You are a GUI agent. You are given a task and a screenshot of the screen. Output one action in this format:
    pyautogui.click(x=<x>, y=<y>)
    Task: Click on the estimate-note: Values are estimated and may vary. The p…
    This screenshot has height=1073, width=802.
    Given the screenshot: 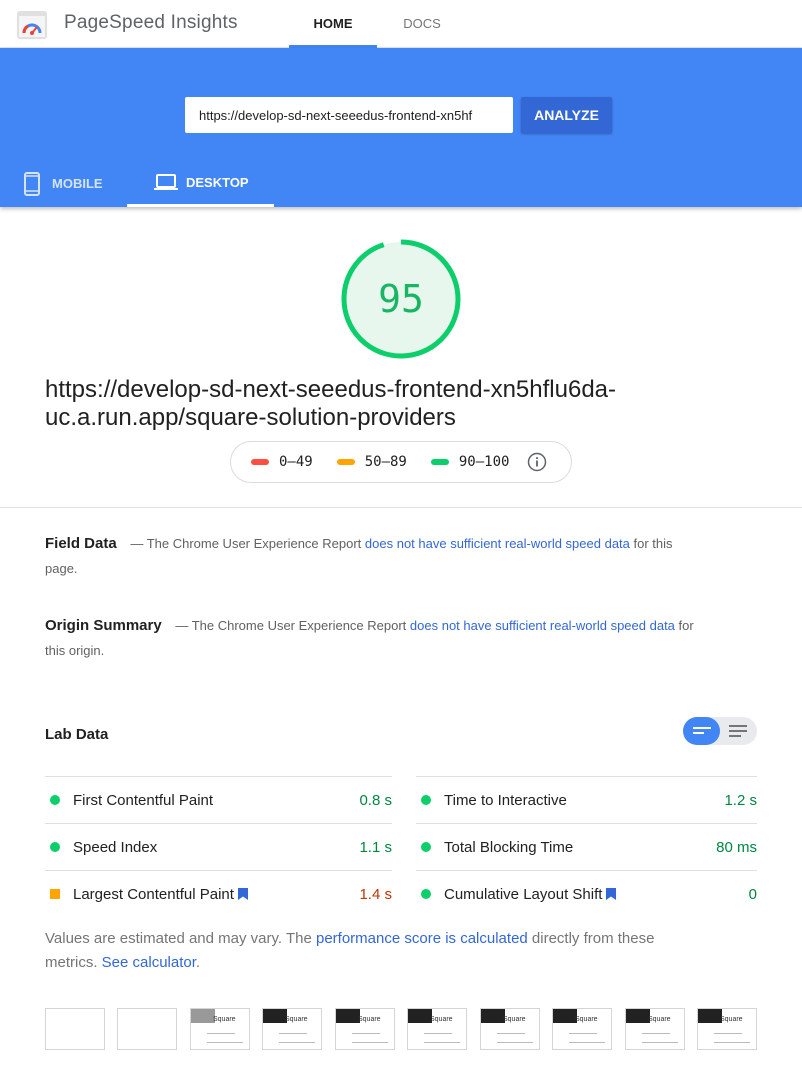 What is the action you would take?
    pyautogui.click(x=375, y=951)
    